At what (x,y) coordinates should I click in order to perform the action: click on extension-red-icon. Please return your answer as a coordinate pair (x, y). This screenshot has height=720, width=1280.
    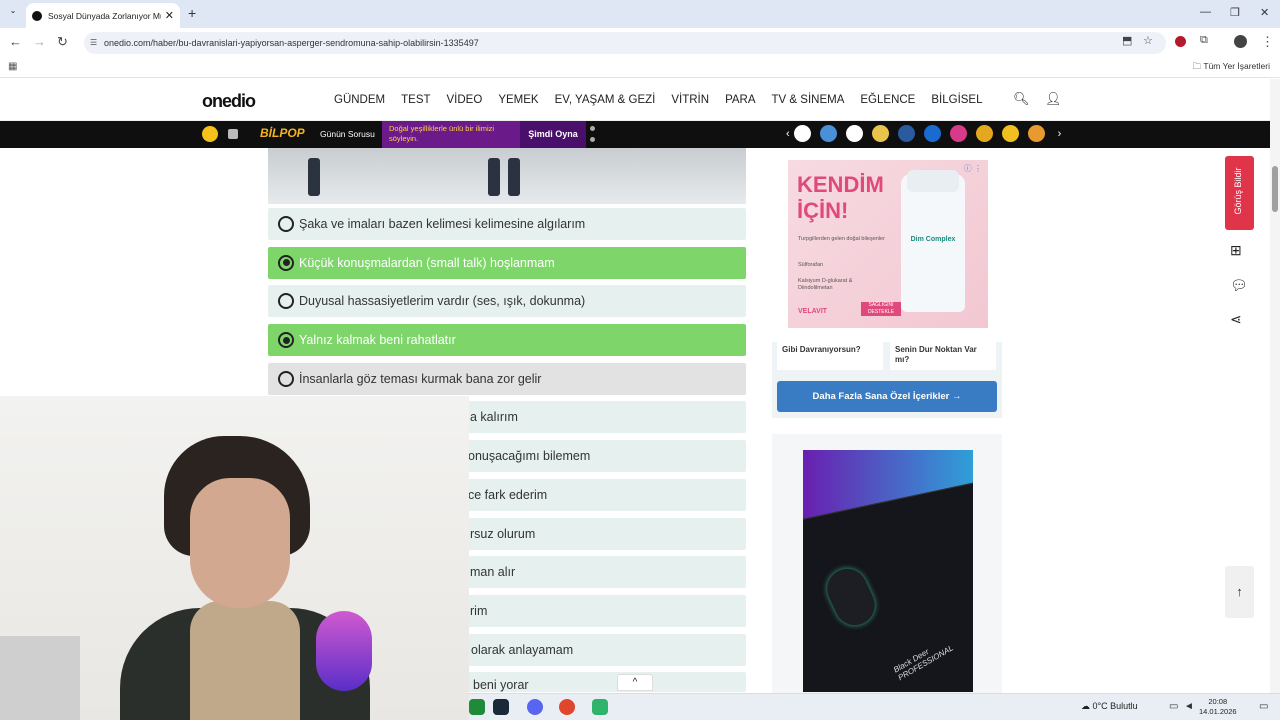
    Looking at the image, I should click on (1180, 41).